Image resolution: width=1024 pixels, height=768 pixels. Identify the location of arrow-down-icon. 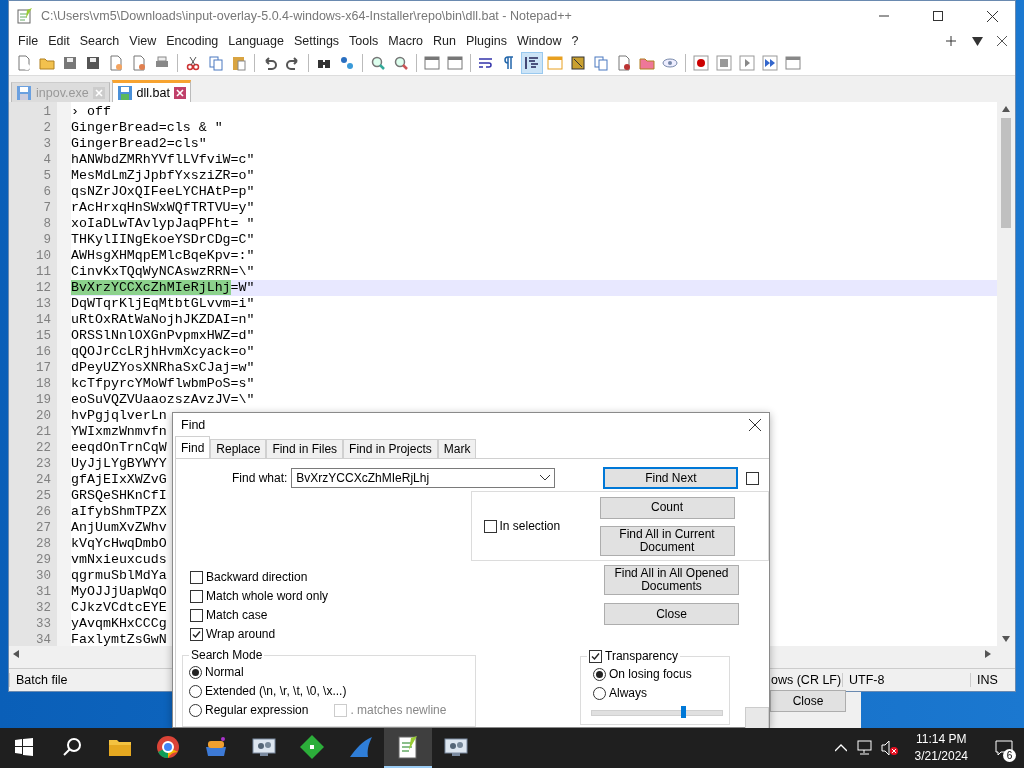
(1006, 639).